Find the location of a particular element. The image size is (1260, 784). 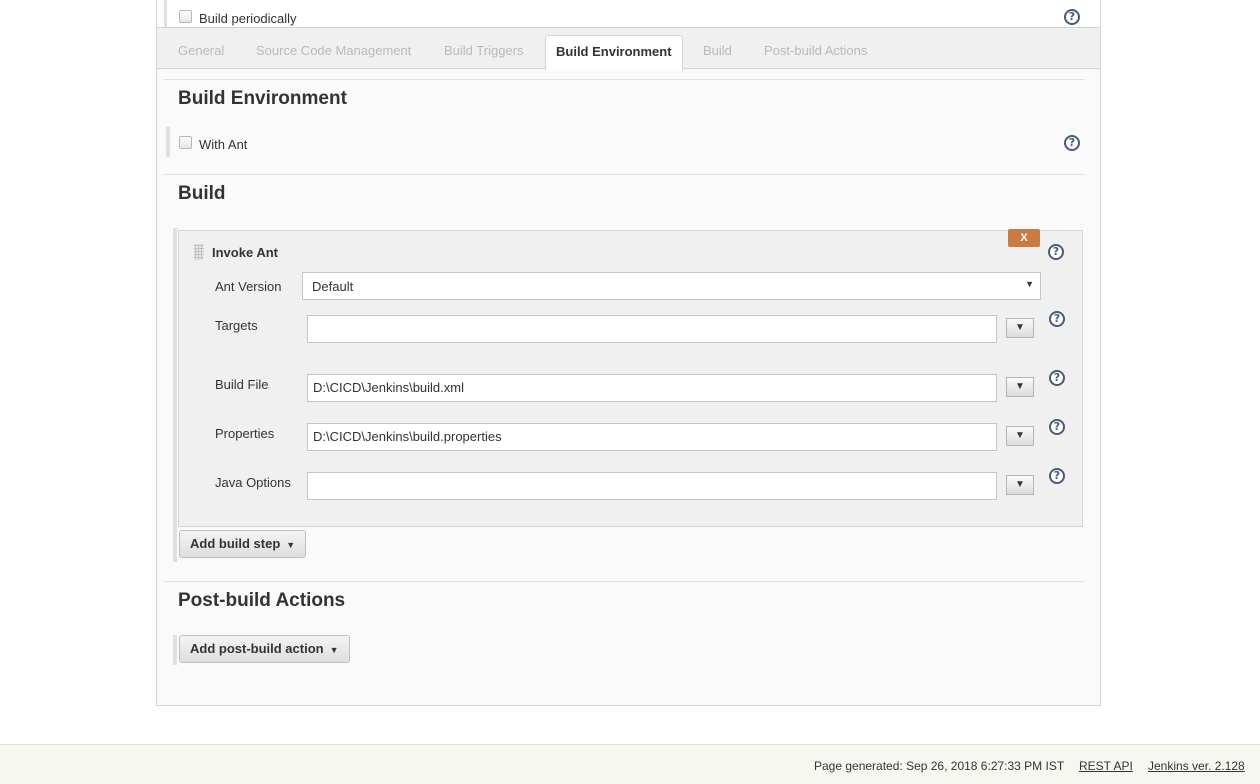

targets-input is located at coordinates (652, 329).